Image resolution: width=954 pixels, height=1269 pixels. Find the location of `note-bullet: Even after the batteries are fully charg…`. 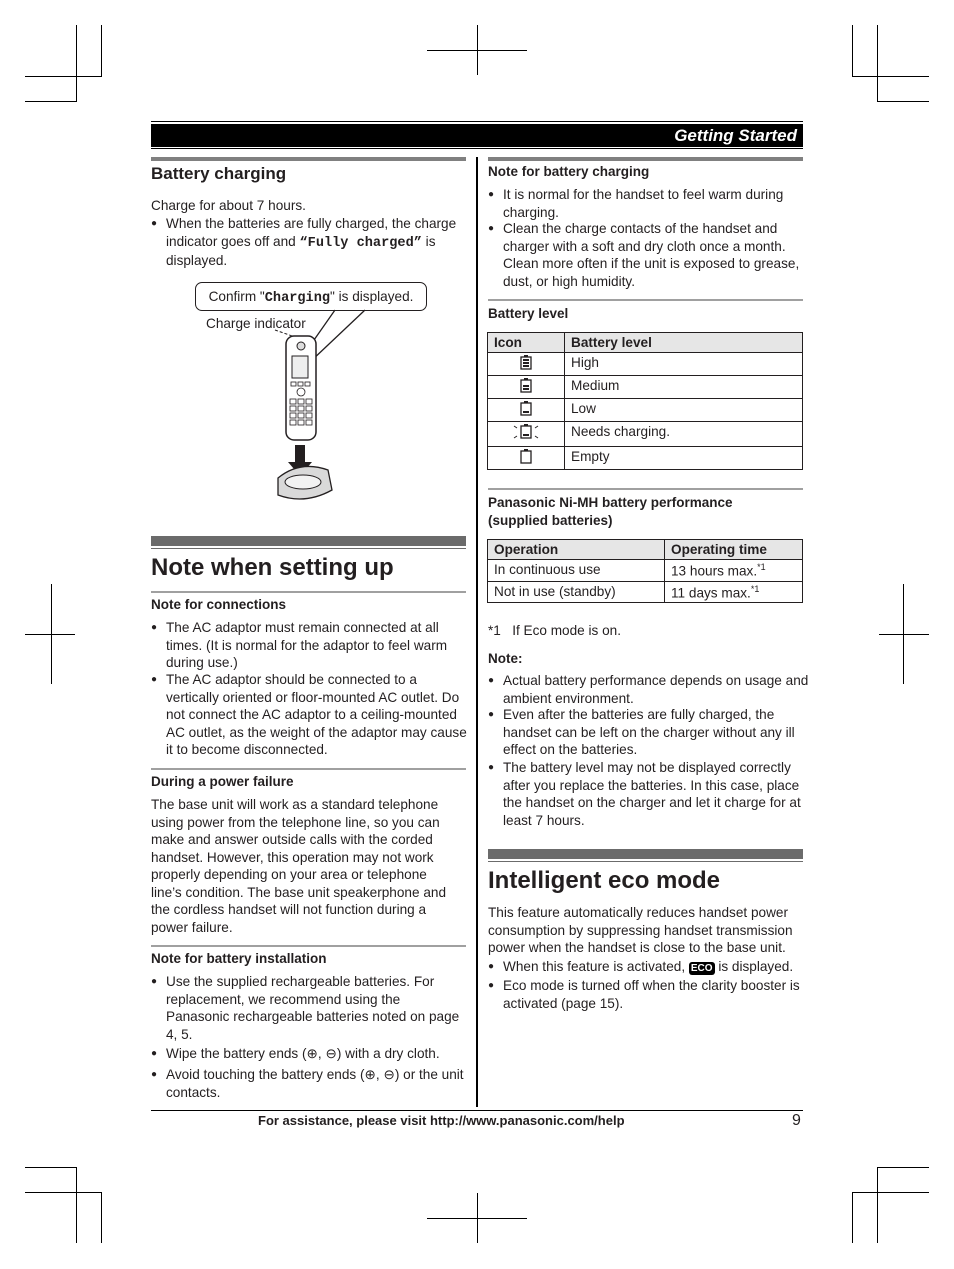

note-bullet: Even after the batteries are fully charg… is located at coordinates (650, 732).